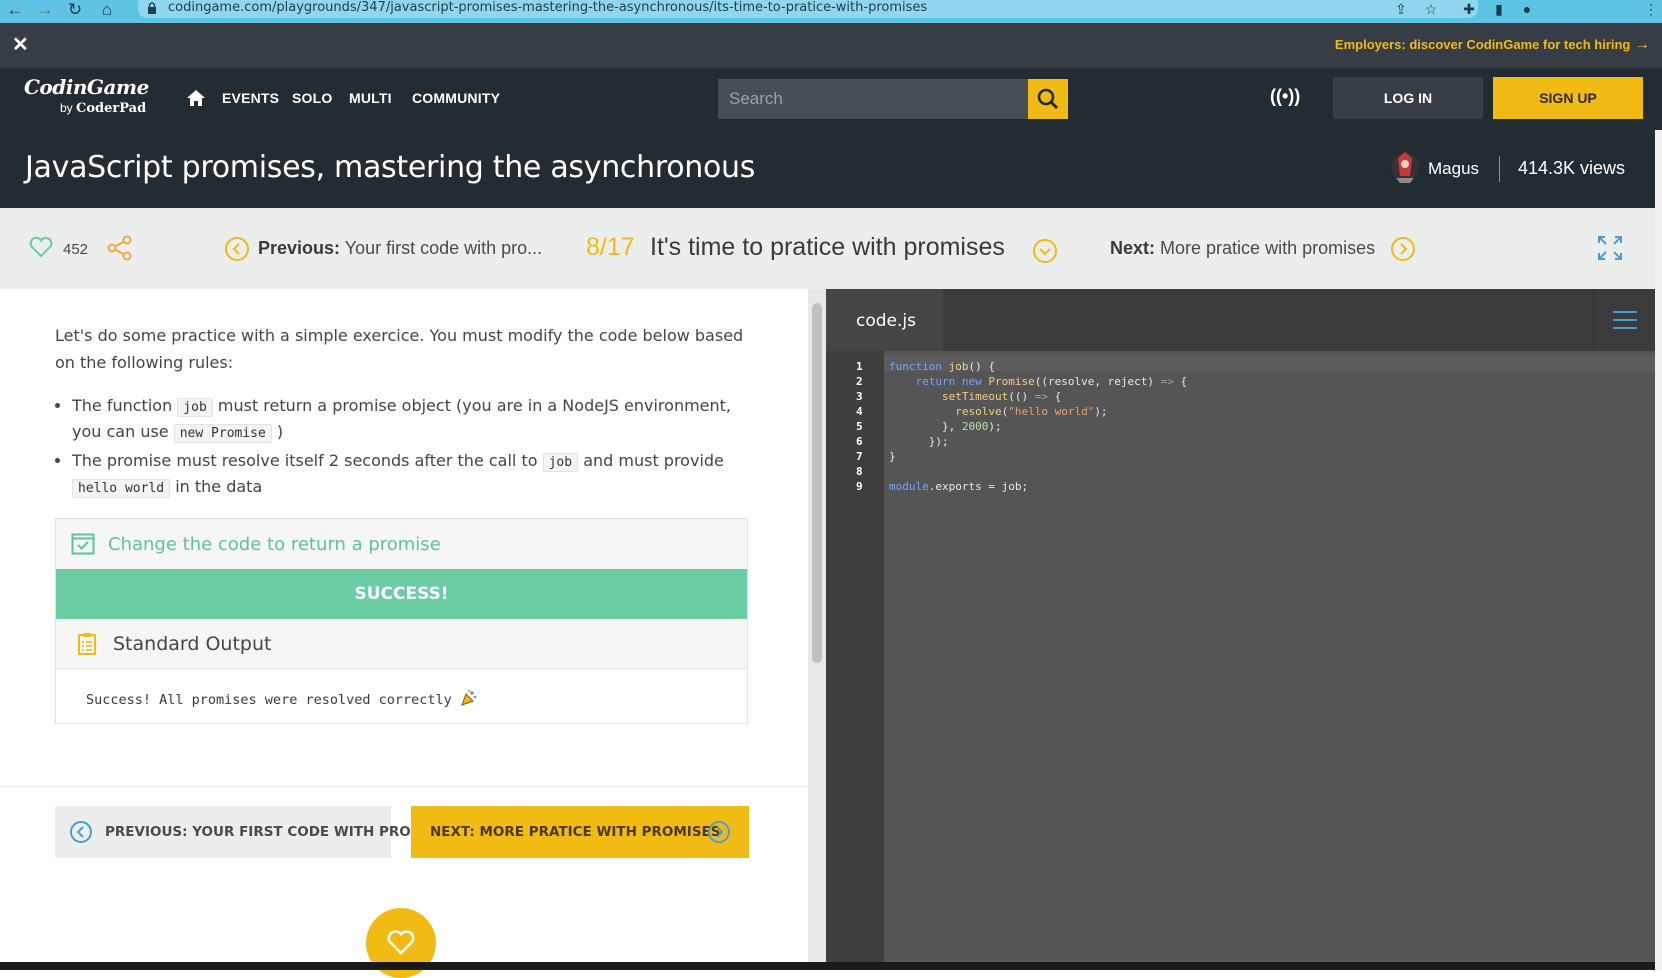  What do you see at coordinates (873, 99) in the screenshot?
I see `search-input` at bounding box center [873, 99].